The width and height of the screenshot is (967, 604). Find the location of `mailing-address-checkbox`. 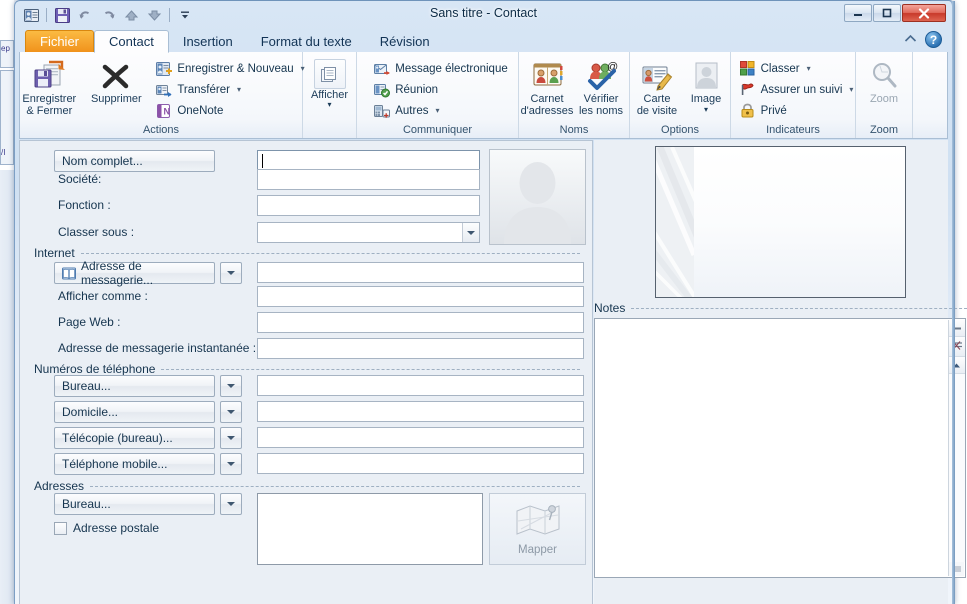

mailing-address-checkbox is located at coordinates (60, 528).